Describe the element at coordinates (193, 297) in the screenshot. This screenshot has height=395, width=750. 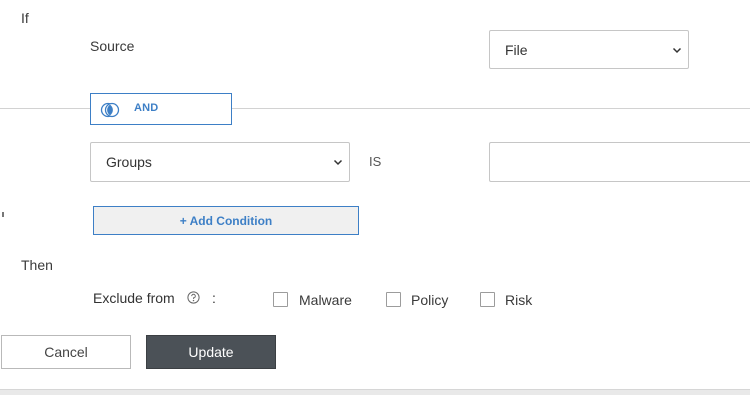
I see `help-circle-icon` at that location.